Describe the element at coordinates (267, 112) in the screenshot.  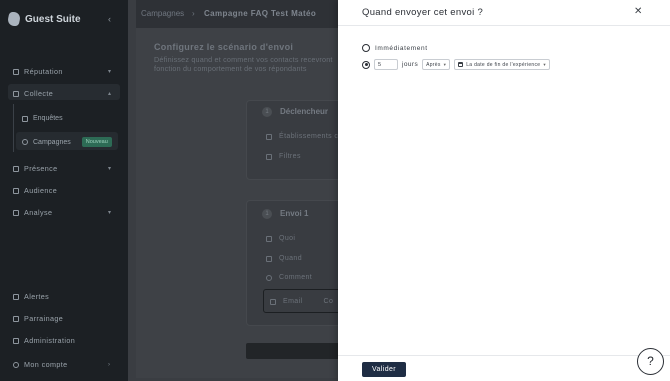
I see `trigger-step-number: 1` at that location.